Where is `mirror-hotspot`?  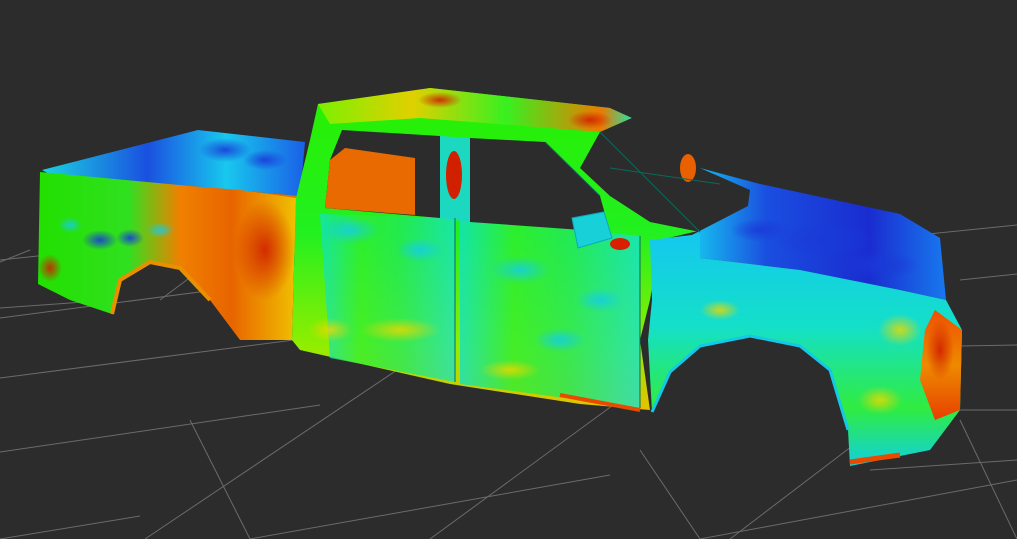 mirror-hotspot is located at coordinates (620, 244).